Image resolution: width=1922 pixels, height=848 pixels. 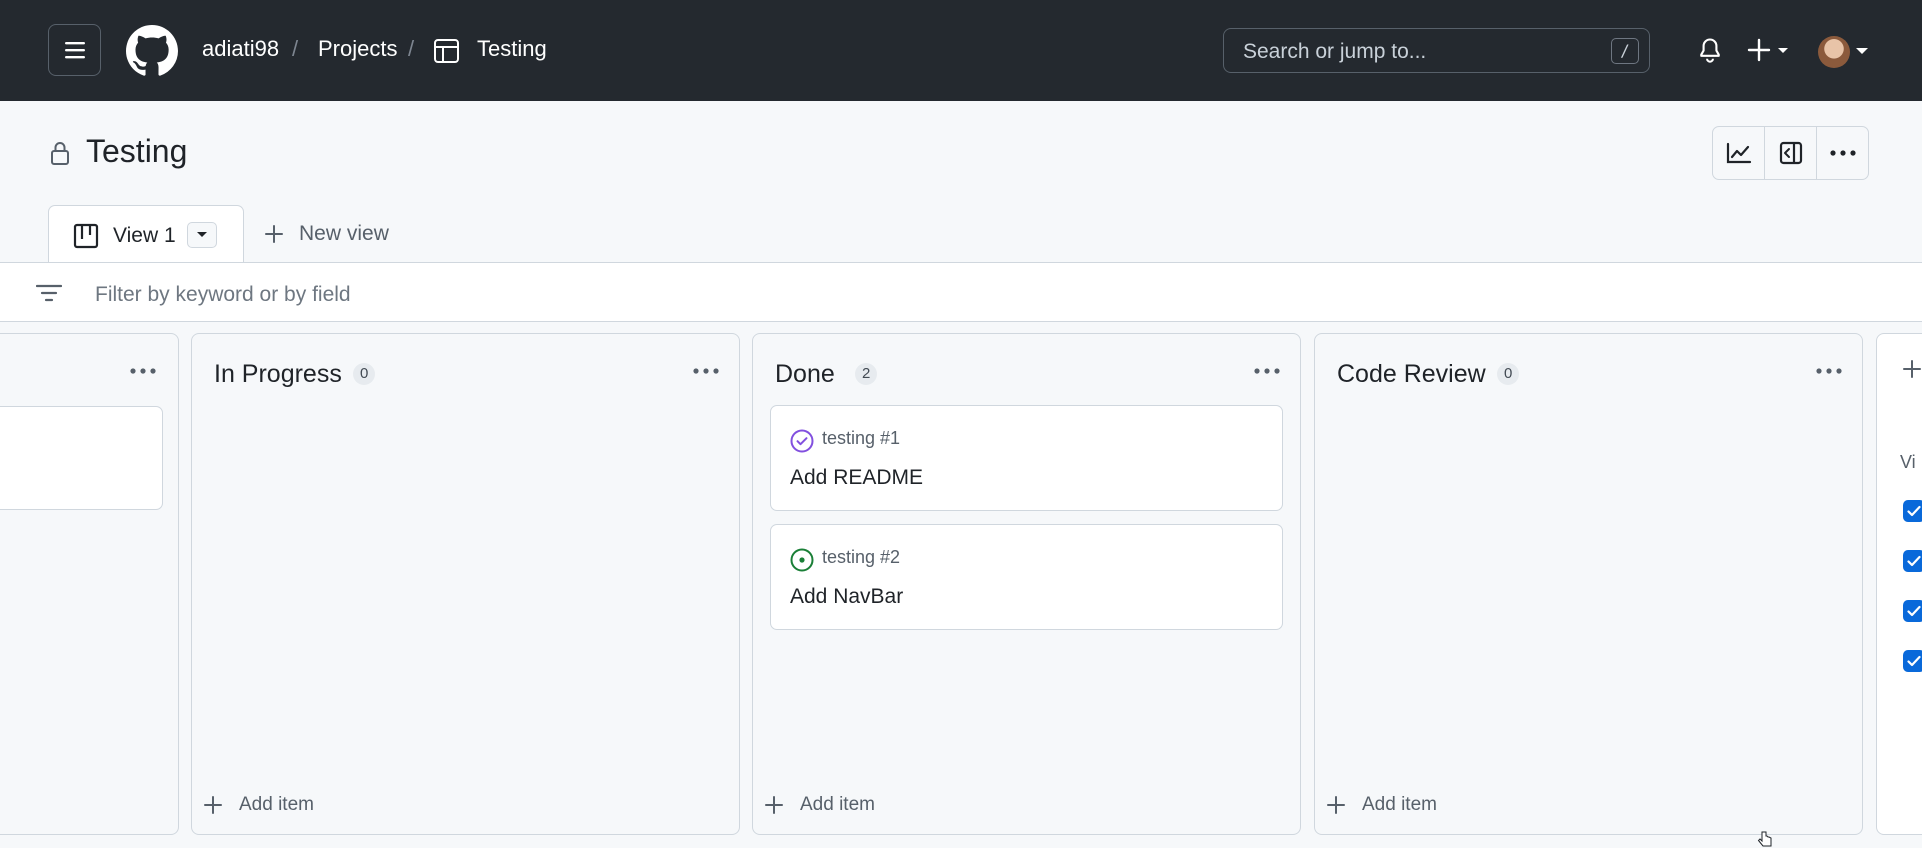 I want to click on create-new-icon, so click(x=1771, y=50).